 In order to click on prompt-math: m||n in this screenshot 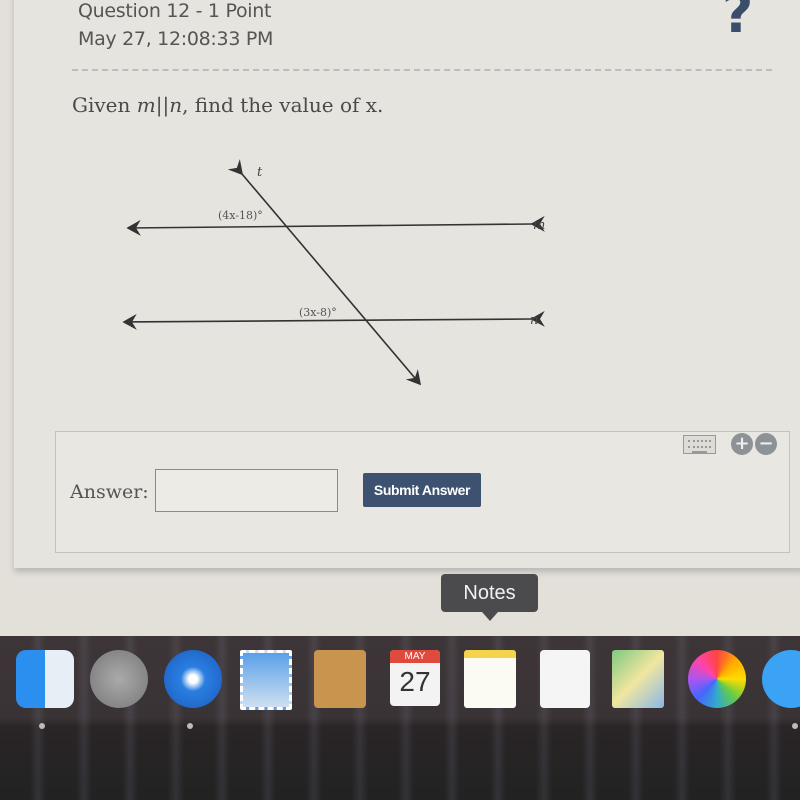, I will do `click(159, 105)`.